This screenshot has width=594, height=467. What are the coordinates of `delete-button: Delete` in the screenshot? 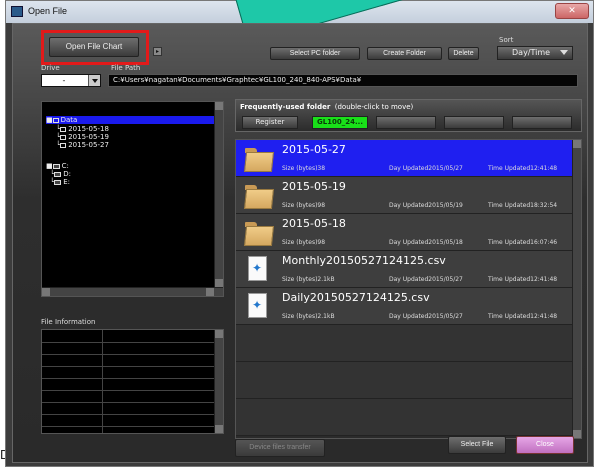 It's located at (463, 53).